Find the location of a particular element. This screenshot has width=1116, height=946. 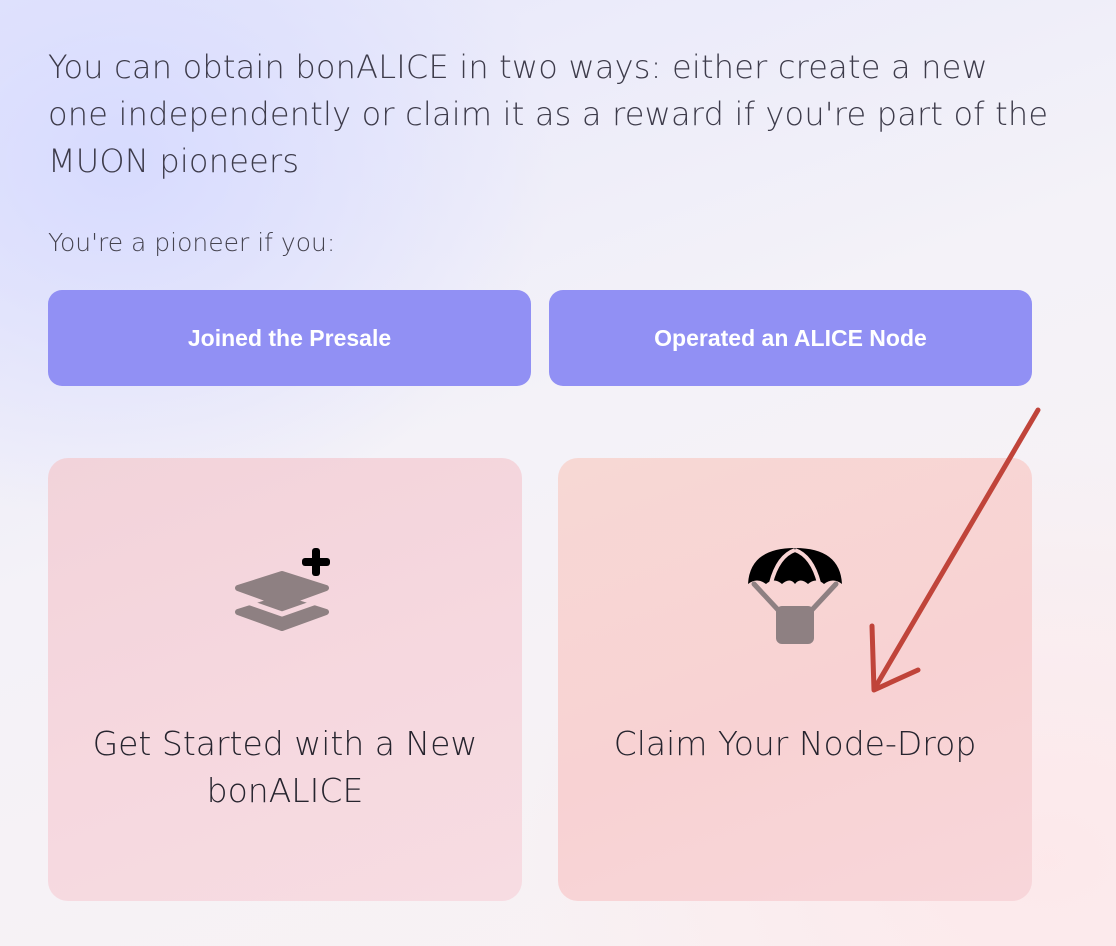

layers-plus-icon is located at coordinates (285, 603).